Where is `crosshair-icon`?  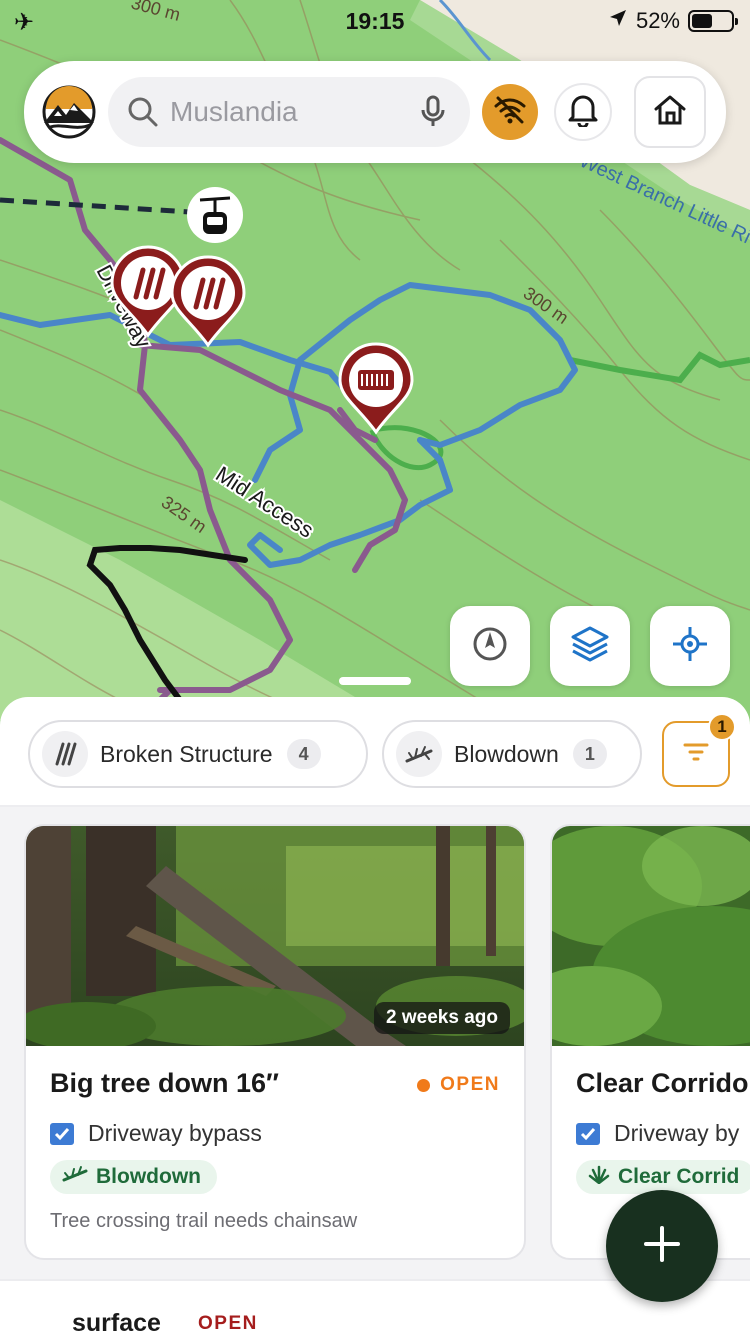 crosshair-icon is located at coordinates (690, 646).